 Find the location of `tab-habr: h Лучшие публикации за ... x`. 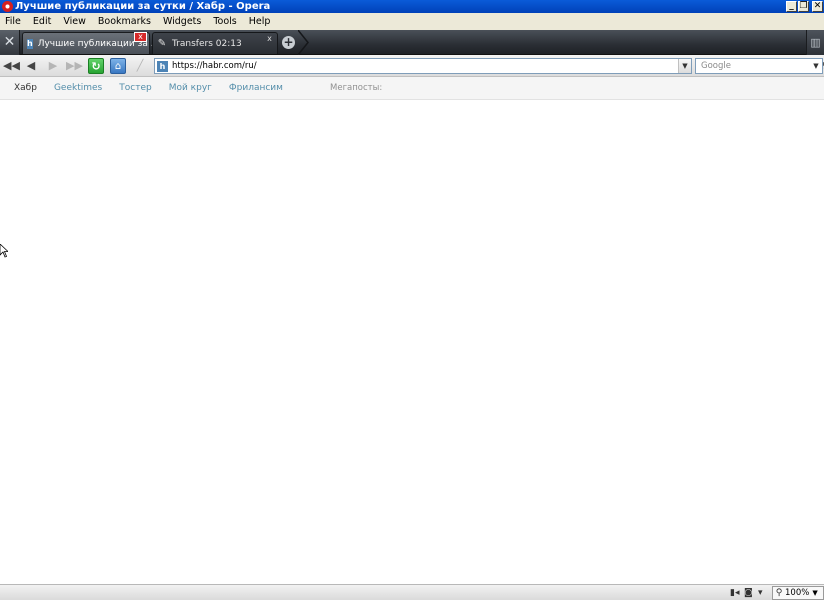

tab-habr: h Лучшие публикации за ... x is located at coordinates (90, 43).